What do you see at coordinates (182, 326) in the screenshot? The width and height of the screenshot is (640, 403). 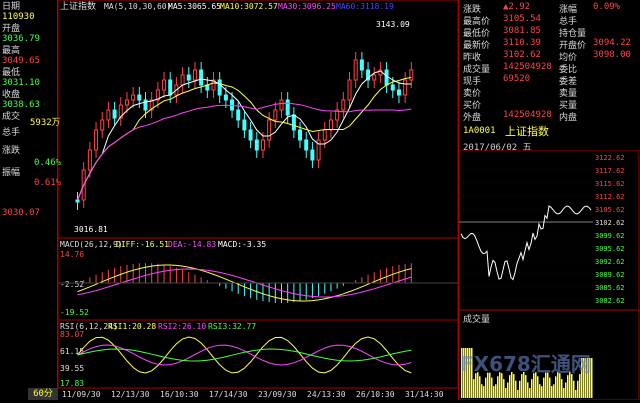 I see `rsi-2: RSI2:26.10` at bounding box center [182, 326].